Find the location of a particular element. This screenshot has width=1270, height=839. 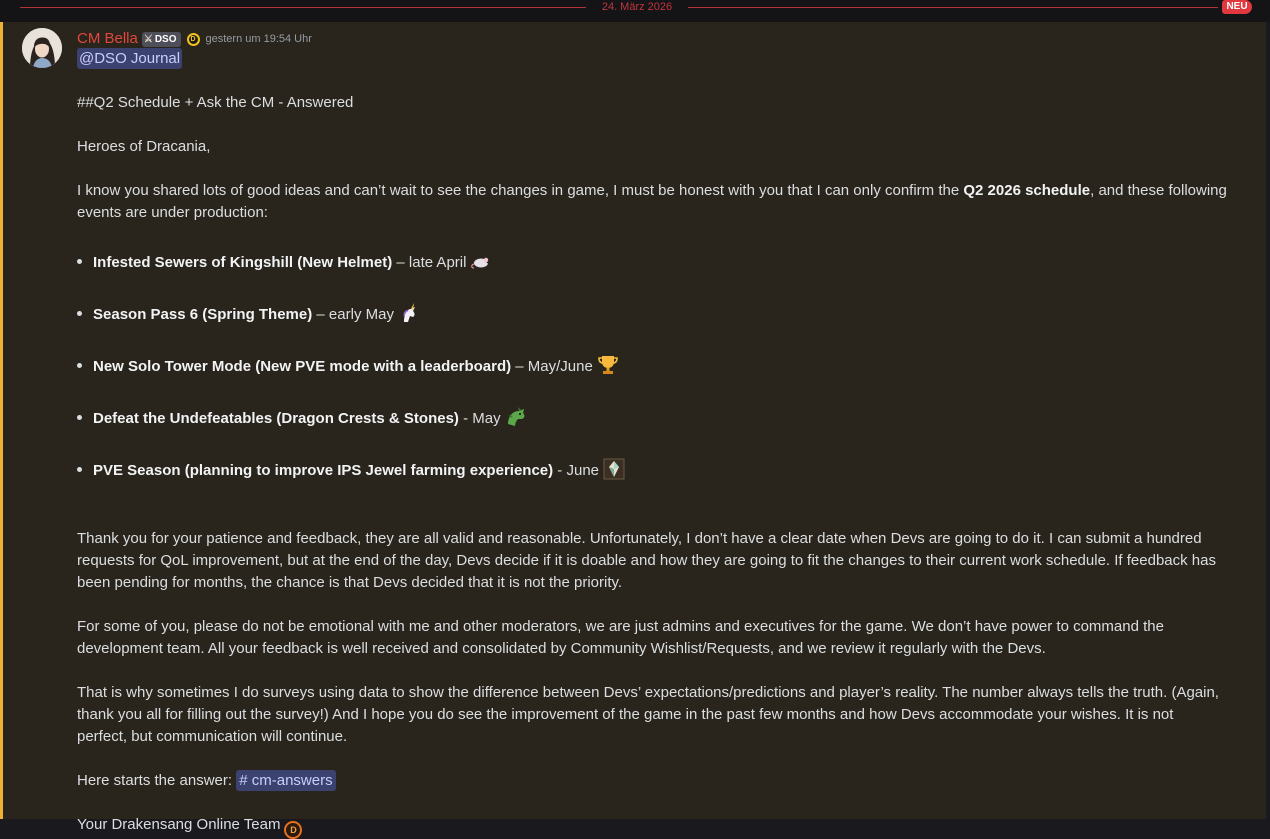

new-messages-badge: NEU is located at coordinates (1237, 7).